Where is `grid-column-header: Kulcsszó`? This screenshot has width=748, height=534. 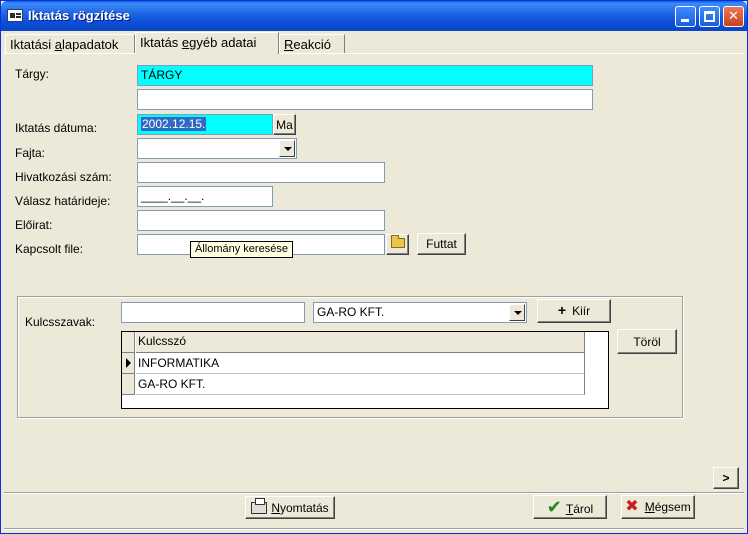
grid-column-header: Kulcsszó is located at coordinates (360, 342).